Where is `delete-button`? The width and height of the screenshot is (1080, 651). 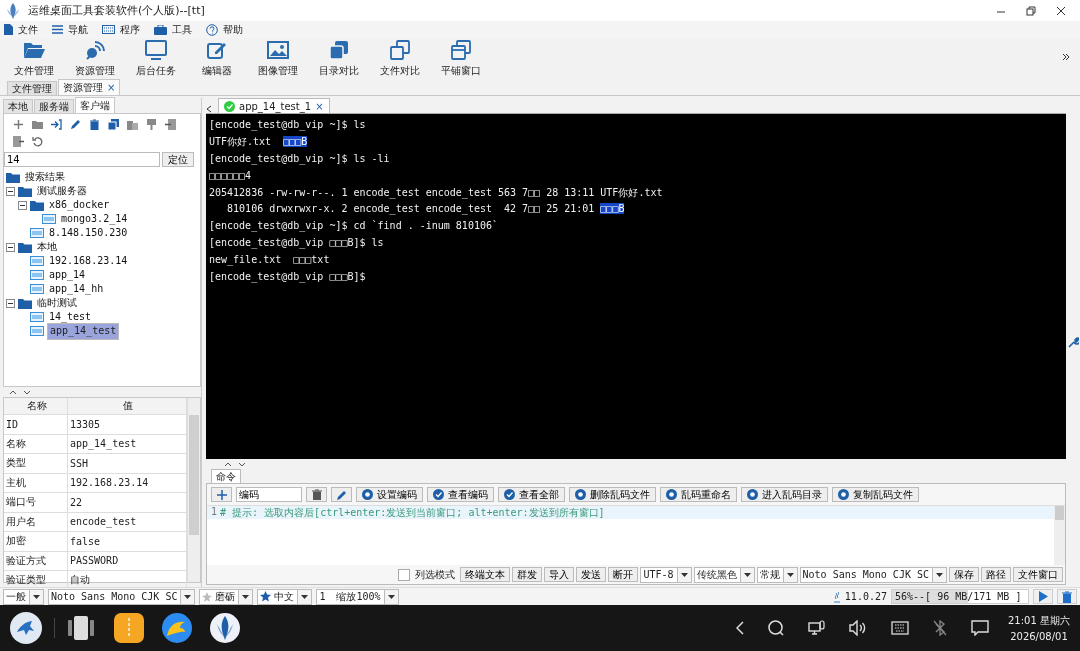 delete-button is located at coordinates (316, 494).